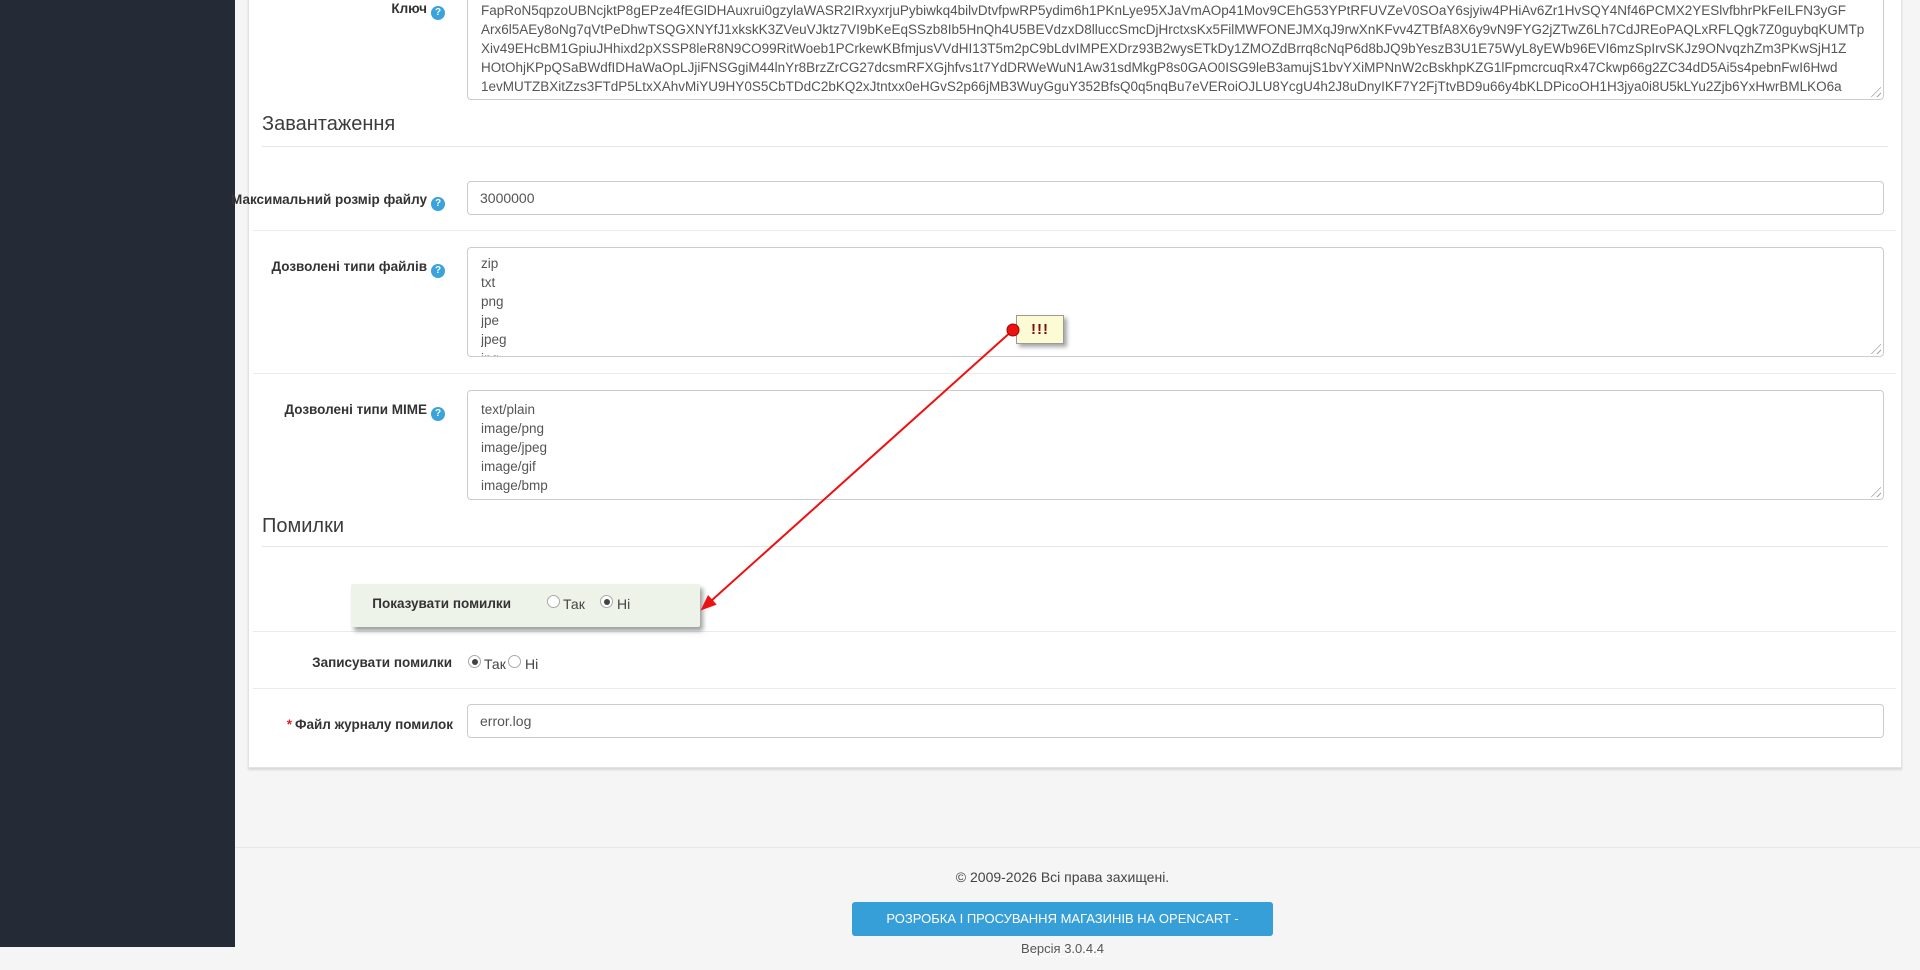 Image resolution: width=1920 pixels, height=970 pixels. Describe the element at coordinates (117, 473) in the screenshot. I see `admin-sidebar` at that location.